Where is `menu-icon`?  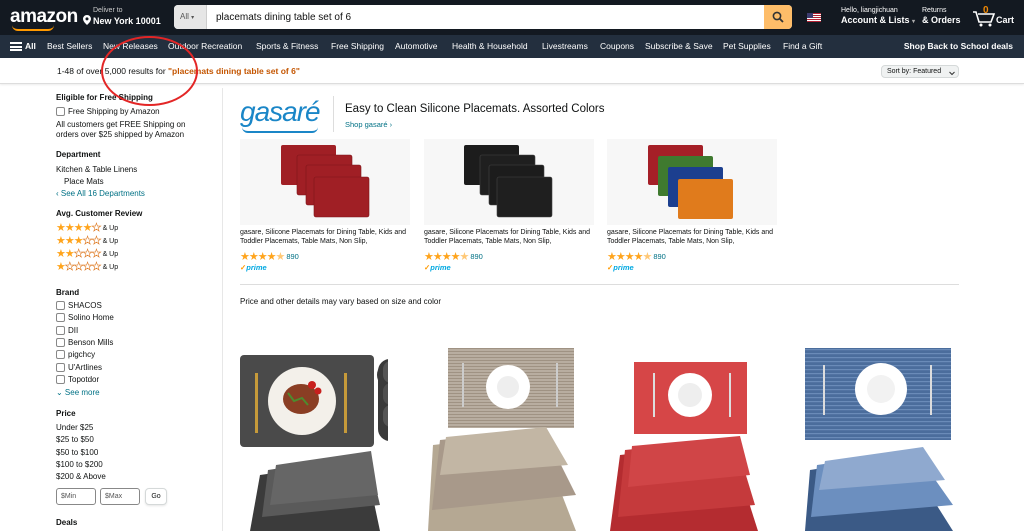
menu-icon is located at coordinates (16, 46).